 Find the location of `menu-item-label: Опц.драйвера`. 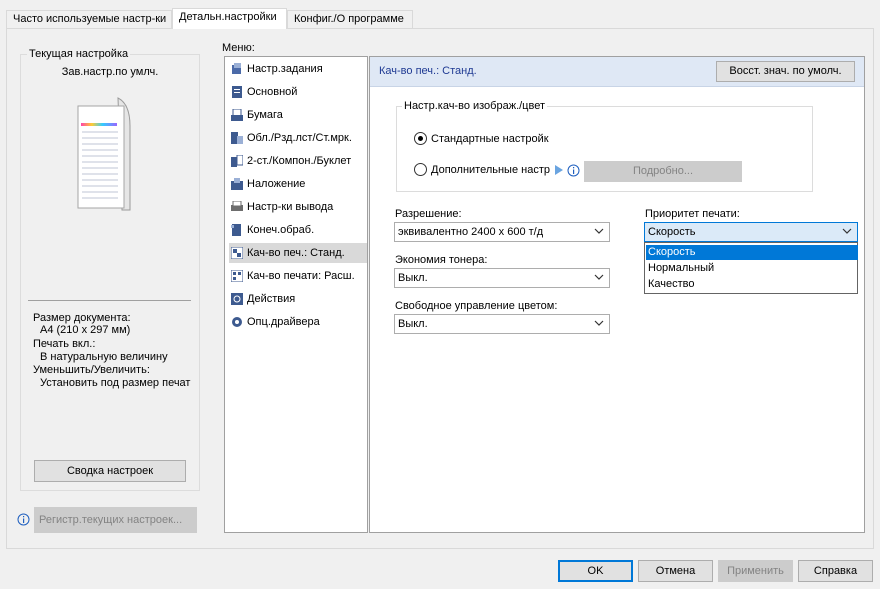

menu-item-label: Опц.драйвера is located at coordinates (283, 322).